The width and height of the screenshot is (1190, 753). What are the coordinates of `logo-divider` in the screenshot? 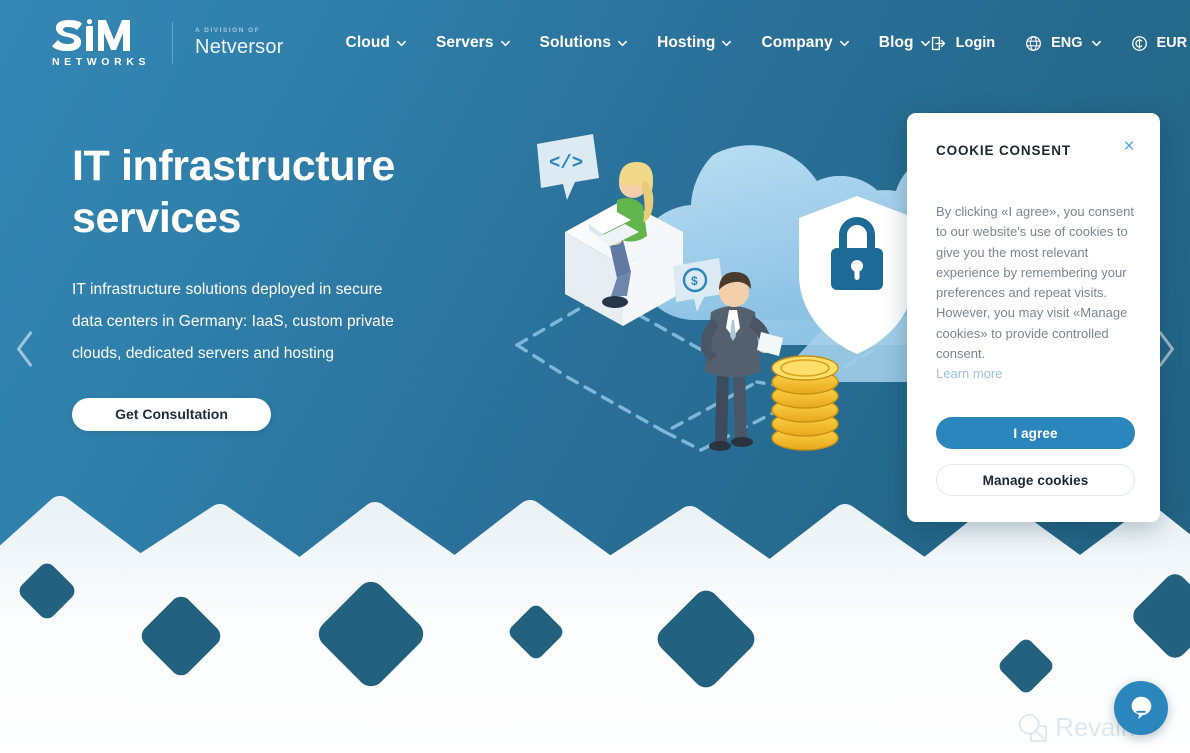 It's located at (173, 43).